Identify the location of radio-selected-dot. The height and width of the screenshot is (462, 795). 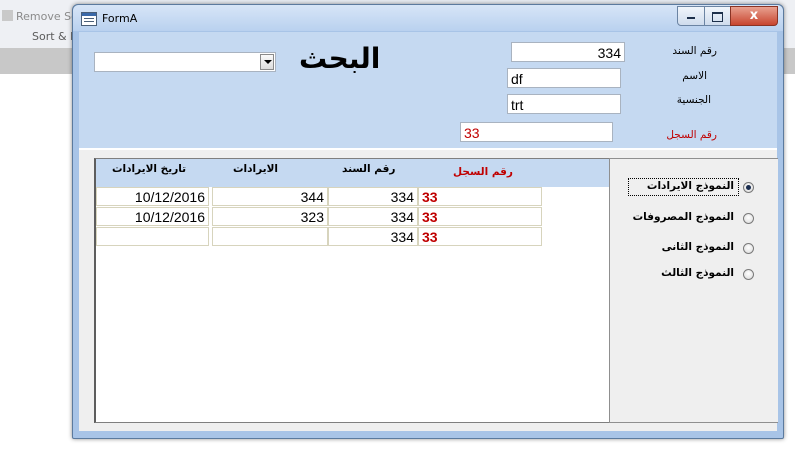
(748, 187).